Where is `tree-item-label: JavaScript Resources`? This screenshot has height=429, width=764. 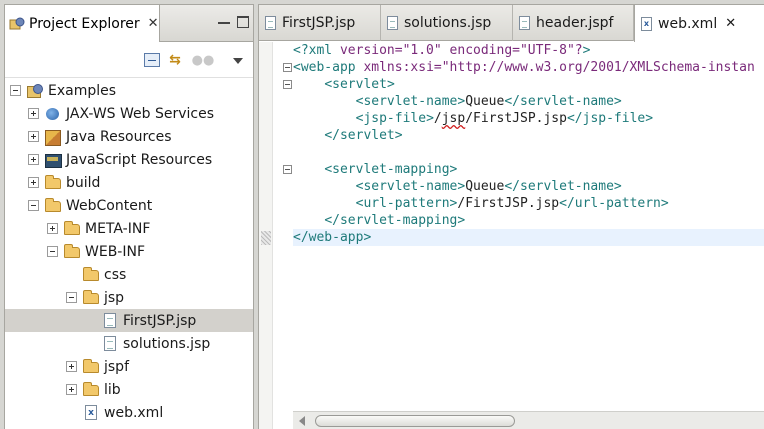
tree-item-label: JavaScript Resources is located at coordinates (139, 159).